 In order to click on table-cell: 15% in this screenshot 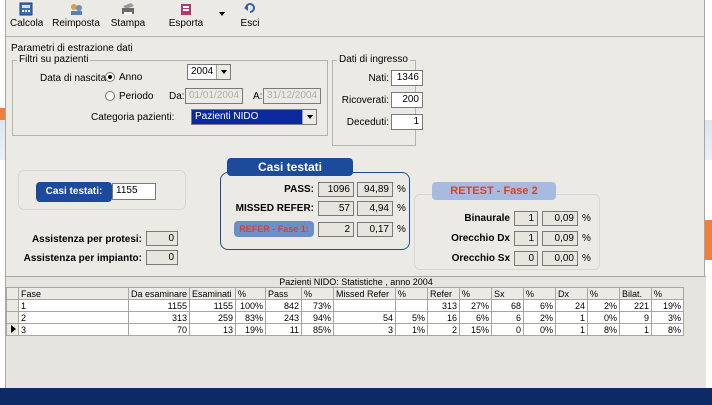, I will do `click(476, 329)`.